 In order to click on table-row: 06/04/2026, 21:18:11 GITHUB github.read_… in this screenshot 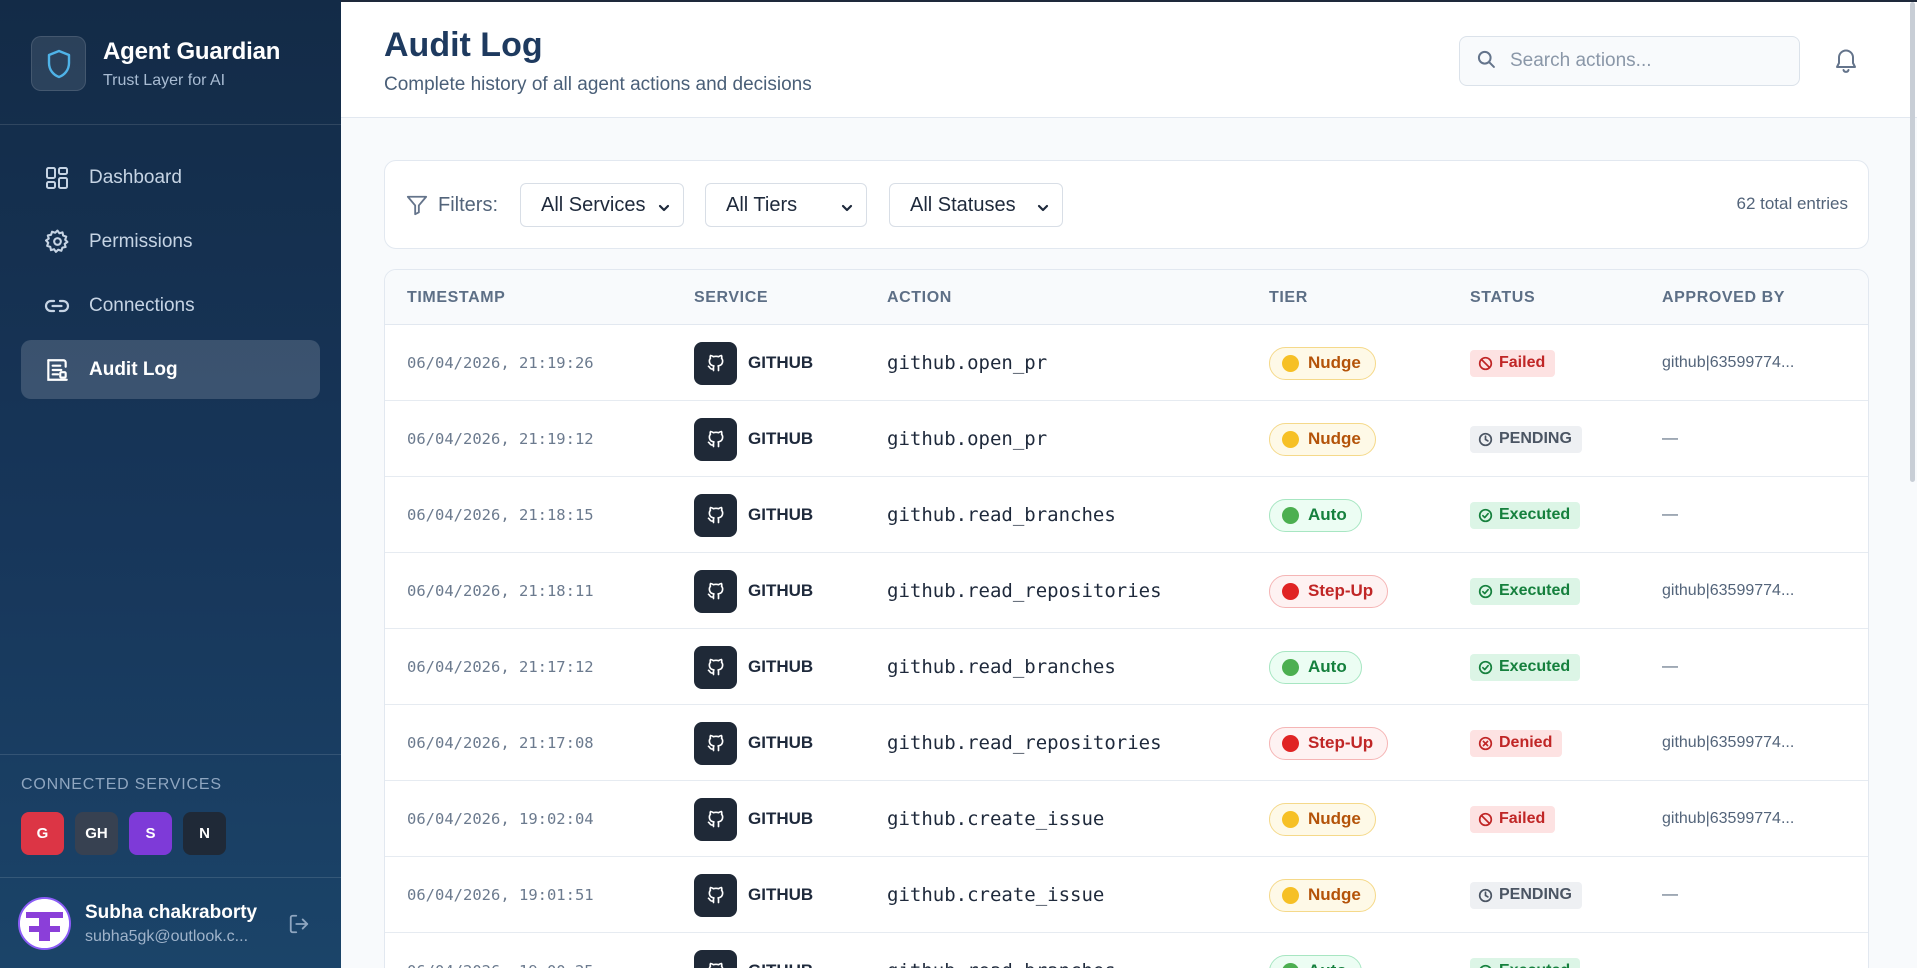, I will do `click(1126, 591)`.